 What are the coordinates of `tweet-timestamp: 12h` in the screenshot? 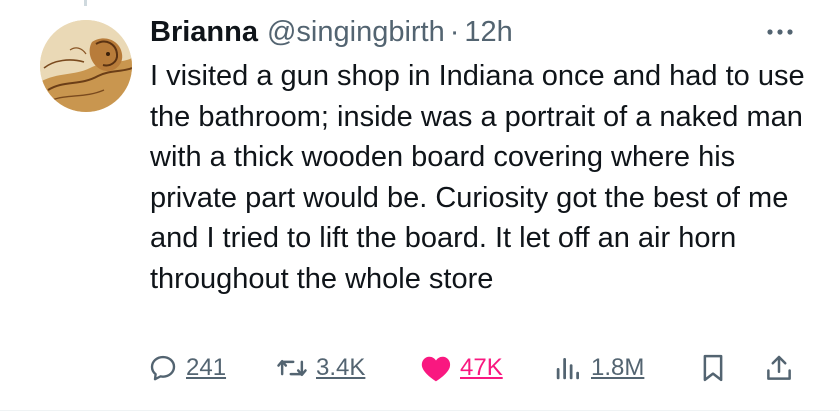 It's located at (488, 32).